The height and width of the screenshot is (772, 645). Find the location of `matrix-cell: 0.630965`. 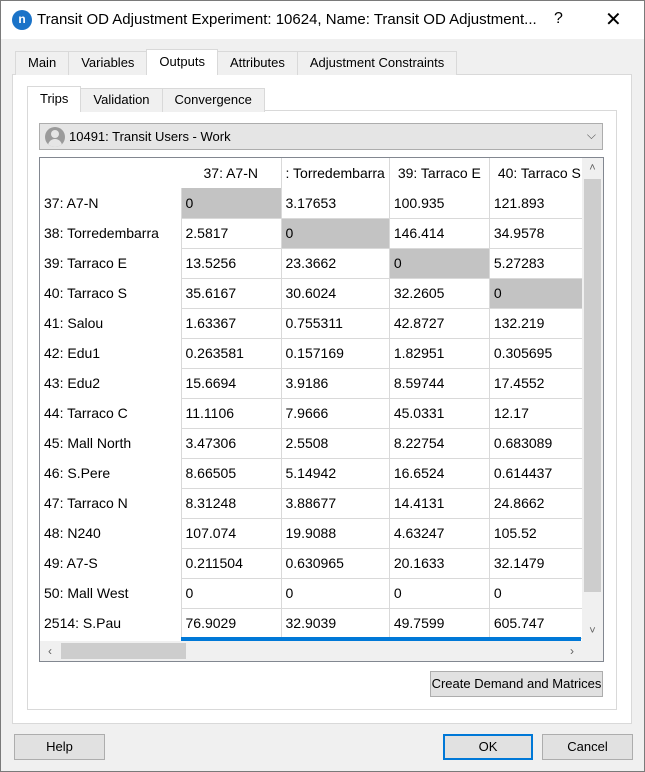

matrix-cell: 0.630965 is located at coordinates (335, 563).